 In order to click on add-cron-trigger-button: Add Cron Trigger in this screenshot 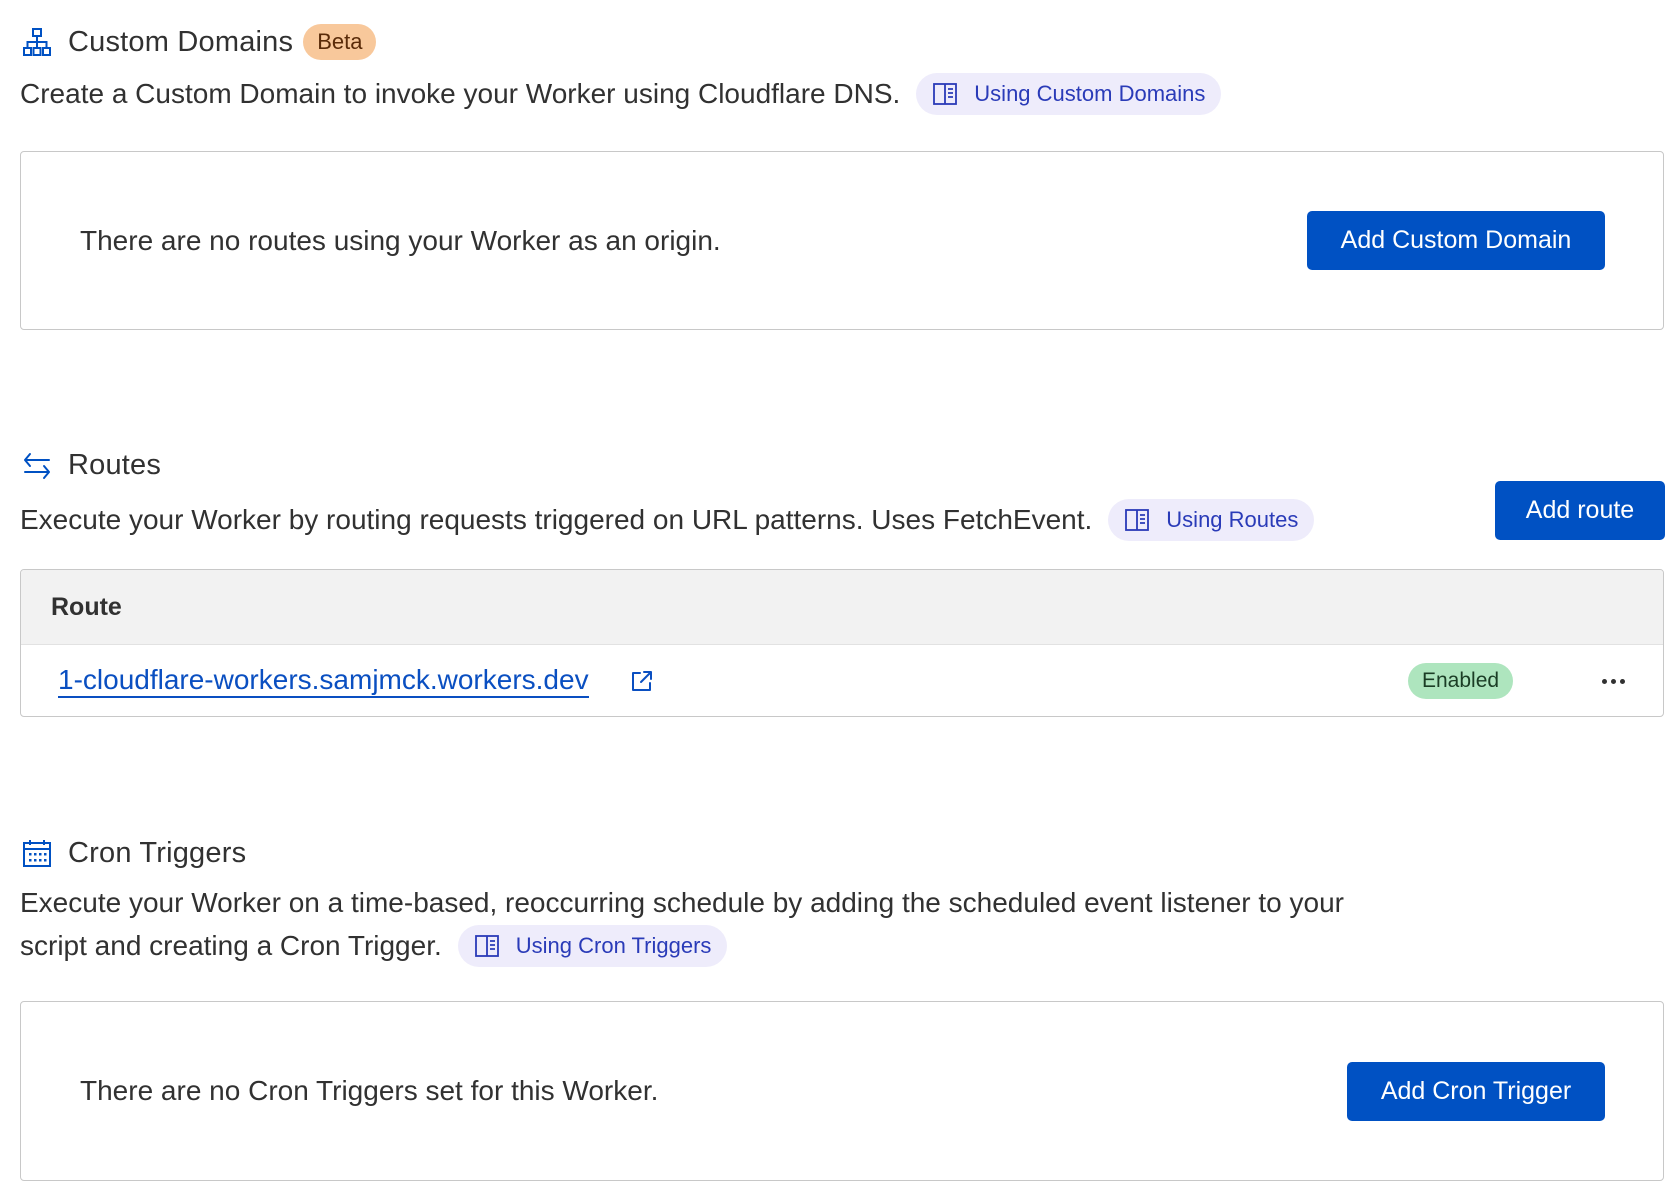, I will do `click(1476, 1091)`.